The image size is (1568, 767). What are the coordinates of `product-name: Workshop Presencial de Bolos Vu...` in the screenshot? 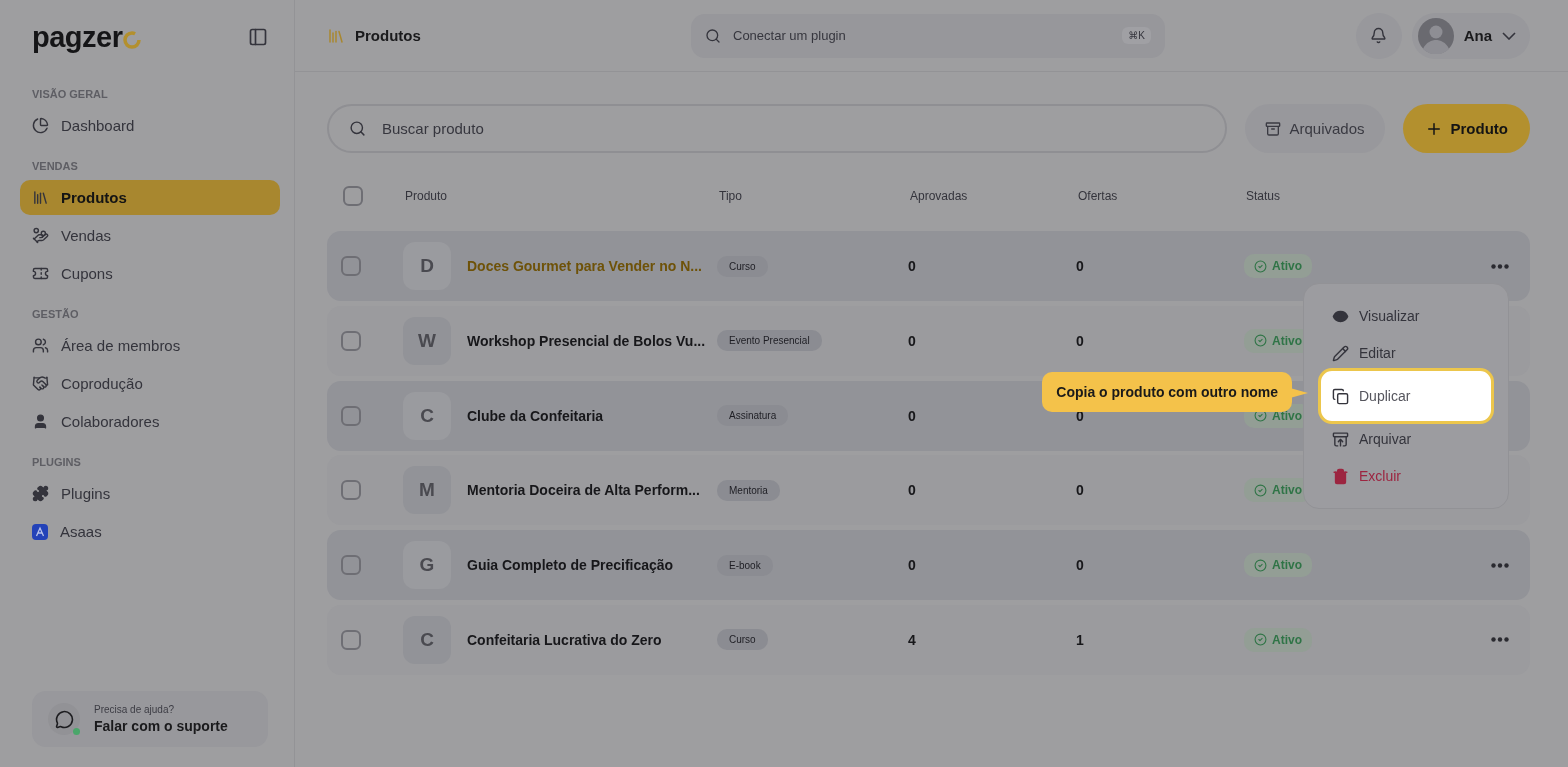 It's located at (586, 340).